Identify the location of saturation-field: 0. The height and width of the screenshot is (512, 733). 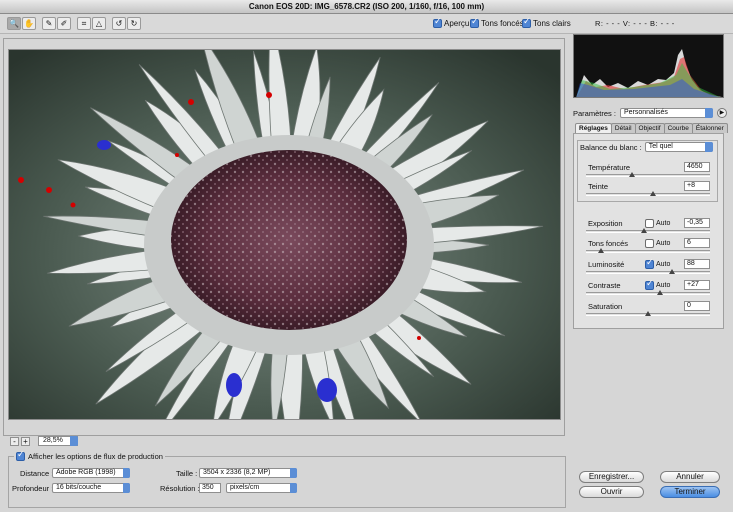
(697, 306).